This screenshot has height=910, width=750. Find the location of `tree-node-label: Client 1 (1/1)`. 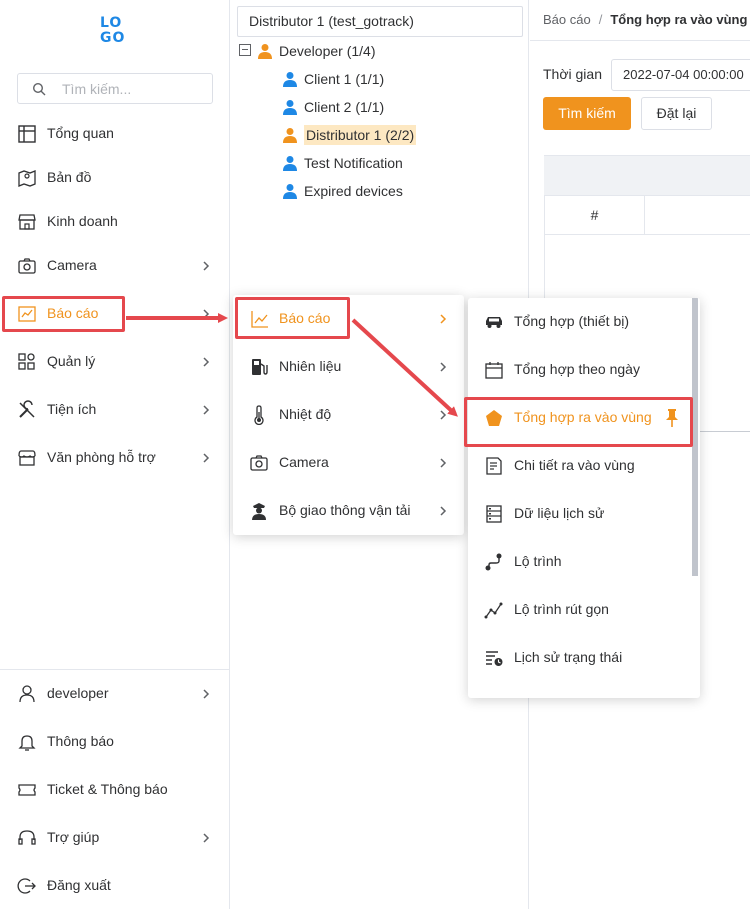

tree-node-label: Client 1 (1/1) is located at coordinates (344, 79).